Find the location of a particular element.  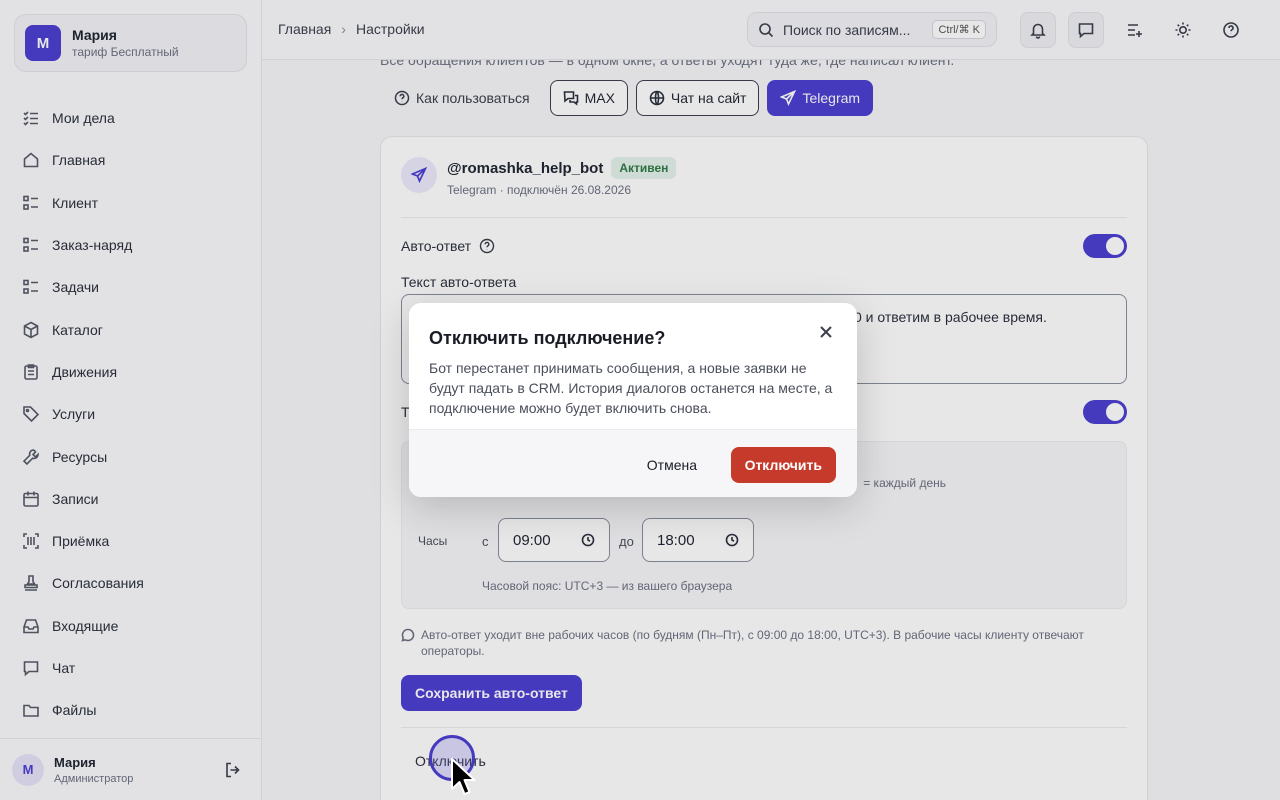

mouse-cursor-icon is located at coordinates (463, 776).